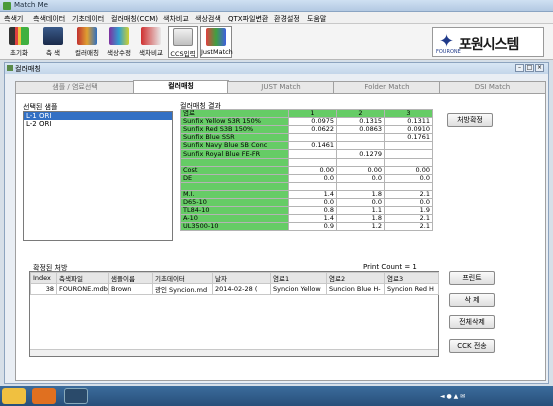 The height and width of the screenshot is (406, 553). I want to click on table-row: UL3500-10 0.9 1.2 2.1, so click(306, 227).